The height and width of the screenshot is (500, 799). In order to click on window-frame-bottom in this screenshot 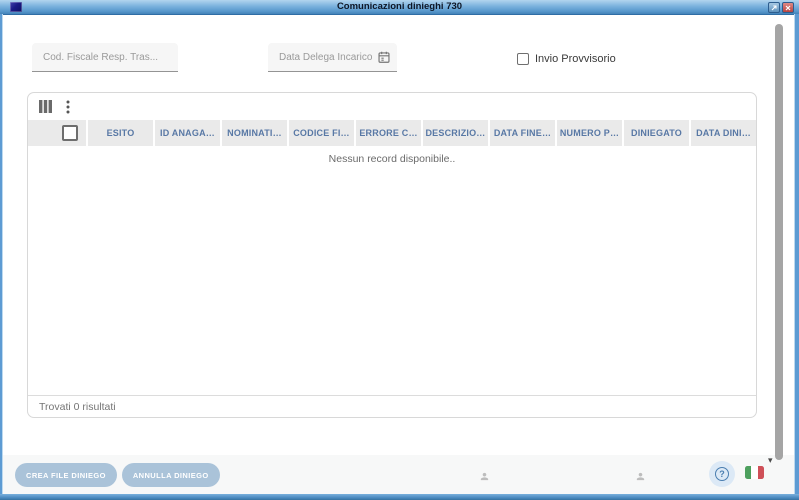, I will do `click(399, 497)`.